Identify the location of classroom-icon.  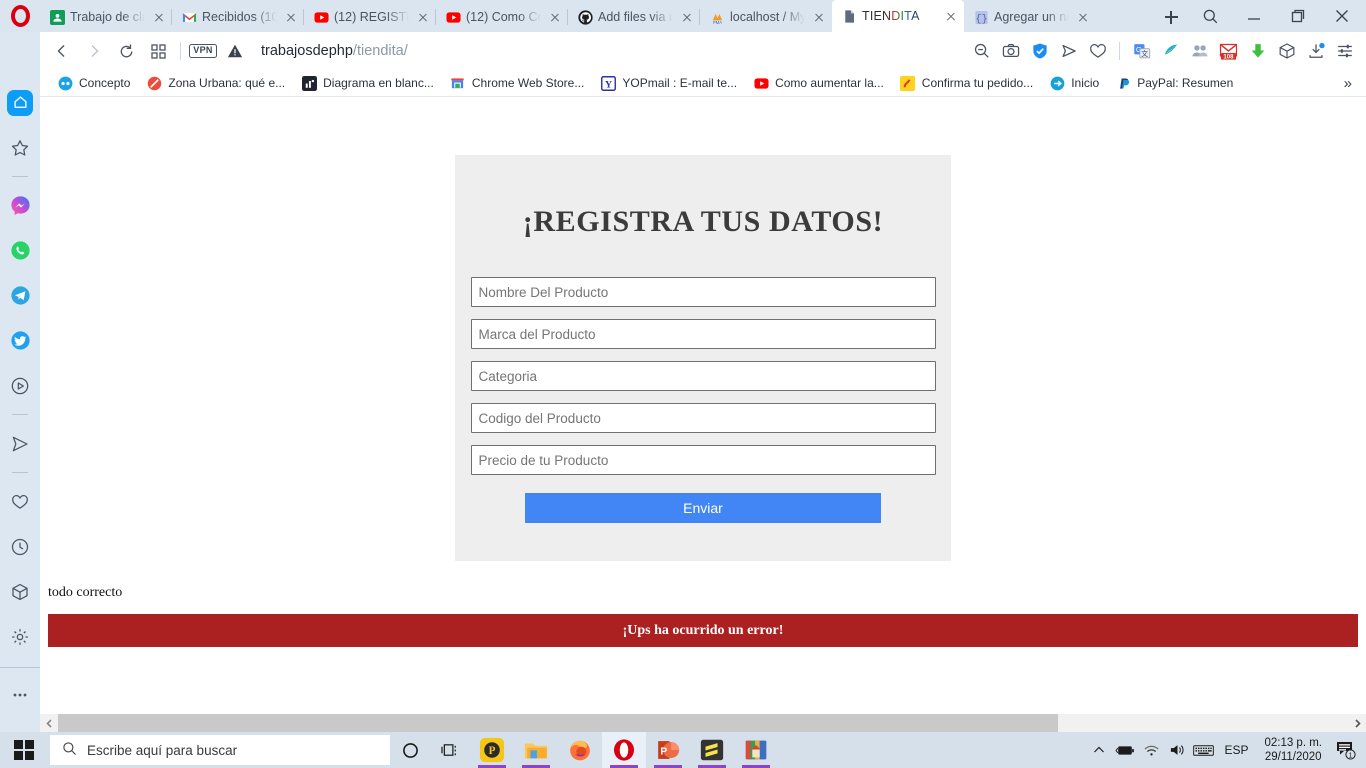
(57, 17).